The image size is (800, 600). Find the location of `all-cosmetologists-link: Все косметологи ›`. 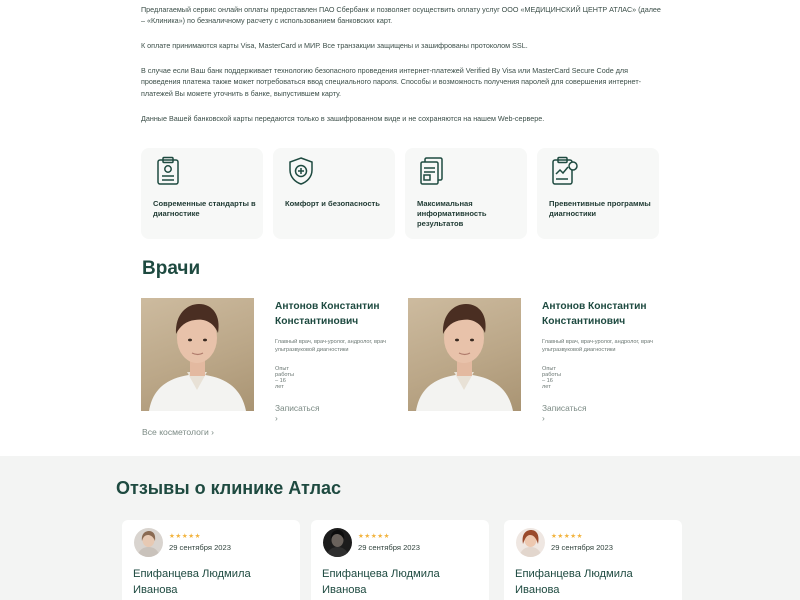

all-cosmetologists-link: Все косметологи › is located at coordinates (178, 432).